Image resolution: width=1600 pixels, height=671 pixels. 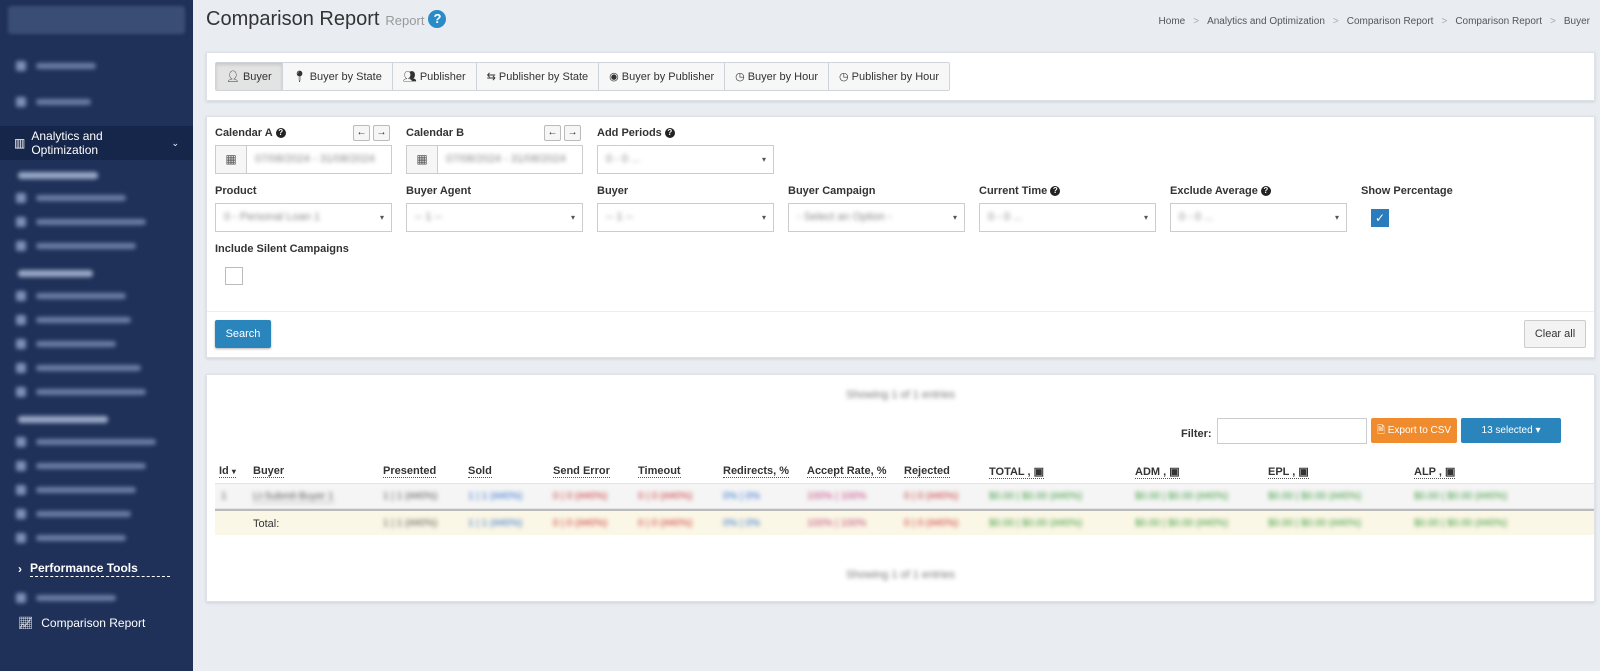 What do you see at coordinates (659, 471) in the screenshot?
I see `col-timeout: Timeout` at bounding box center [659, 471].